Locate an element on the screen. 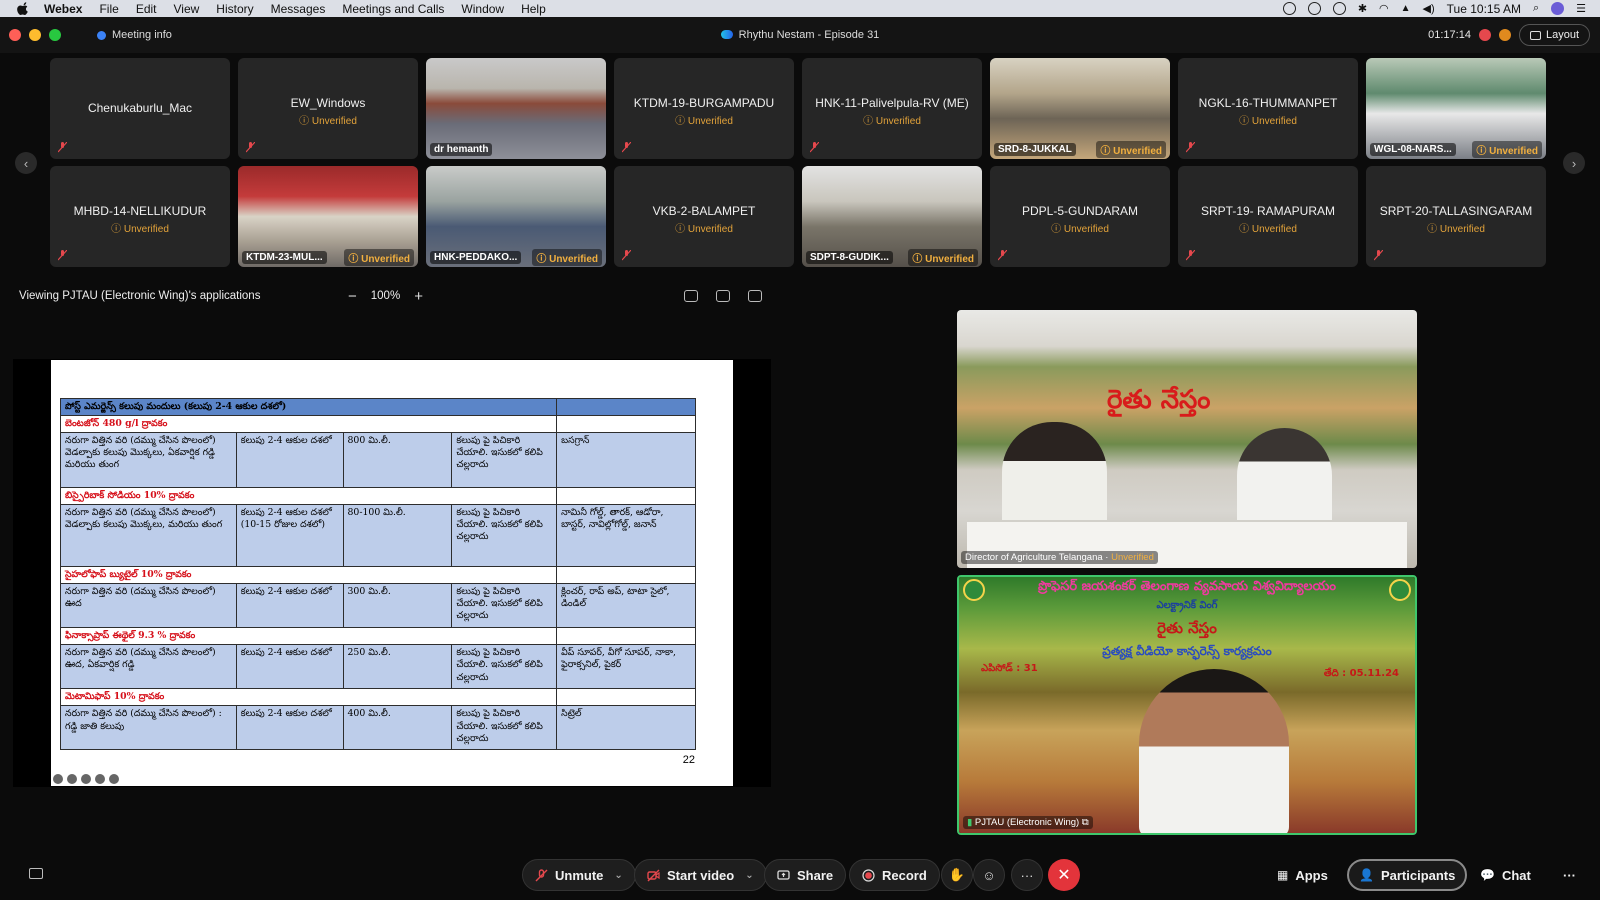 The image size is (1600, 900). more-options-button: ··· is located at coordinates (1027, 875).